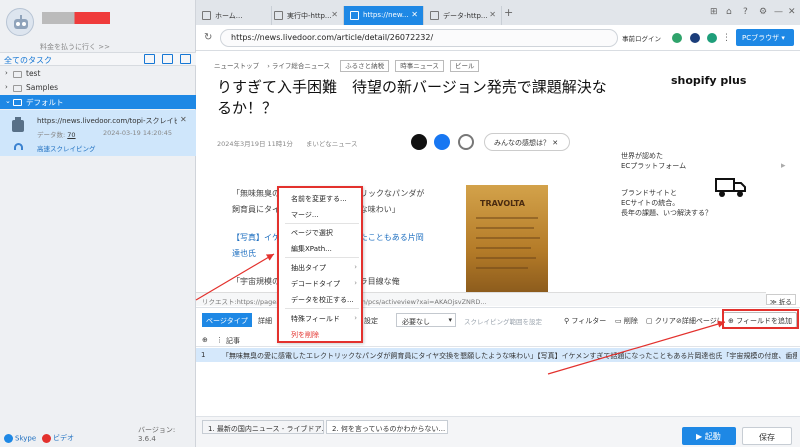 The height and width of the screenshot is (447, 800). I want to click on help-icon: ?, so click(745, 12).